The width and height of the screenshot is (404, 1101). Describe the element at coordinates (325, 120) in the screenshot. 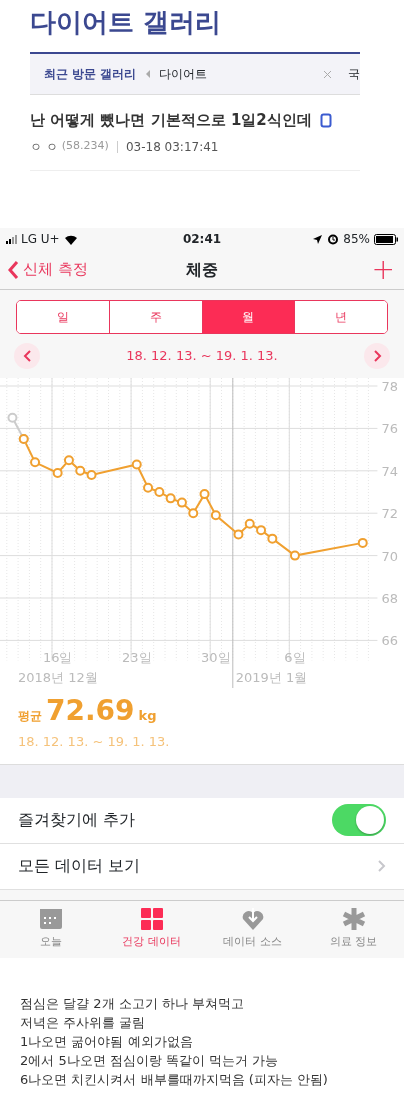

I see `mobile-icon` at that location.